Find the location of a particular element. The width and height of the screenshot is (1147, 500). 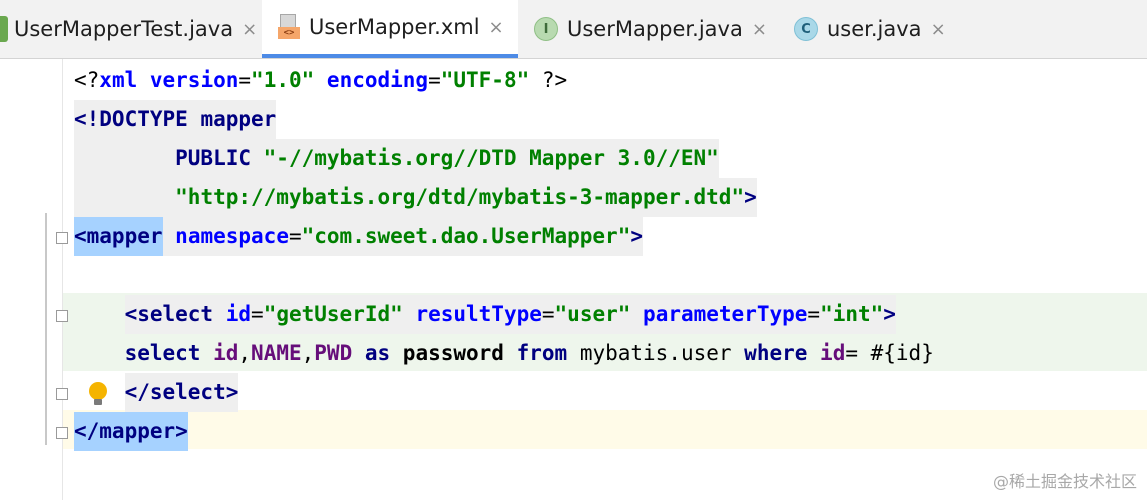

xml-file-icon: <> is located at coordinates (289, 27).